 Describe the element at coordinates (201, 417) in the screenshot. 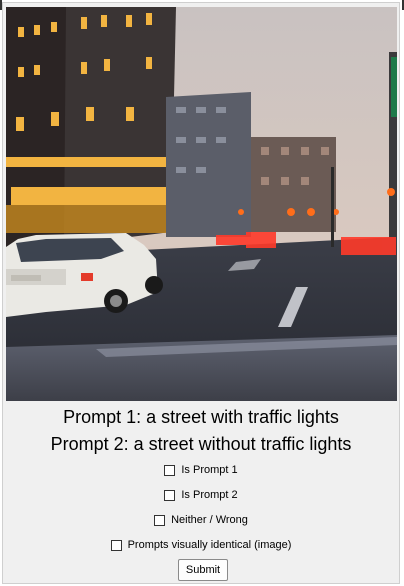

I see `prompt-1-text: Prompt 1: a street with traffic lights` at that location.